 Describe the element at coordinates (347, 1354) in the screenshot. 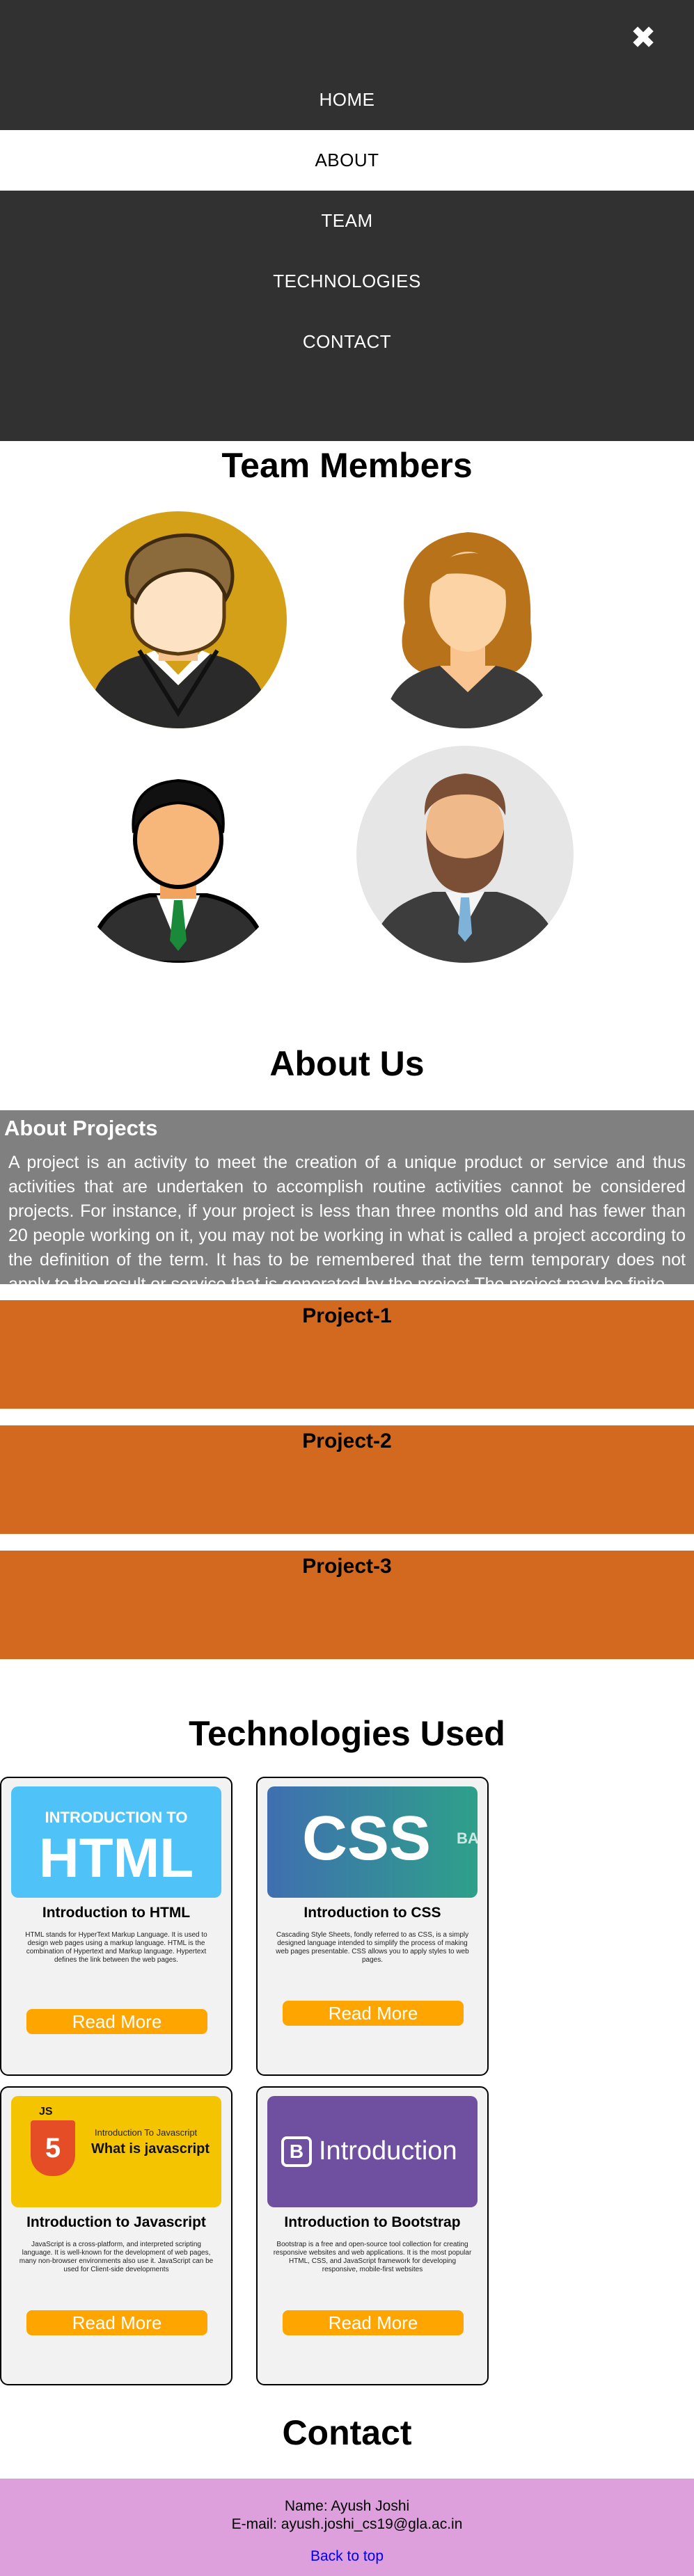

I see `project-card: Project-1` at that location.